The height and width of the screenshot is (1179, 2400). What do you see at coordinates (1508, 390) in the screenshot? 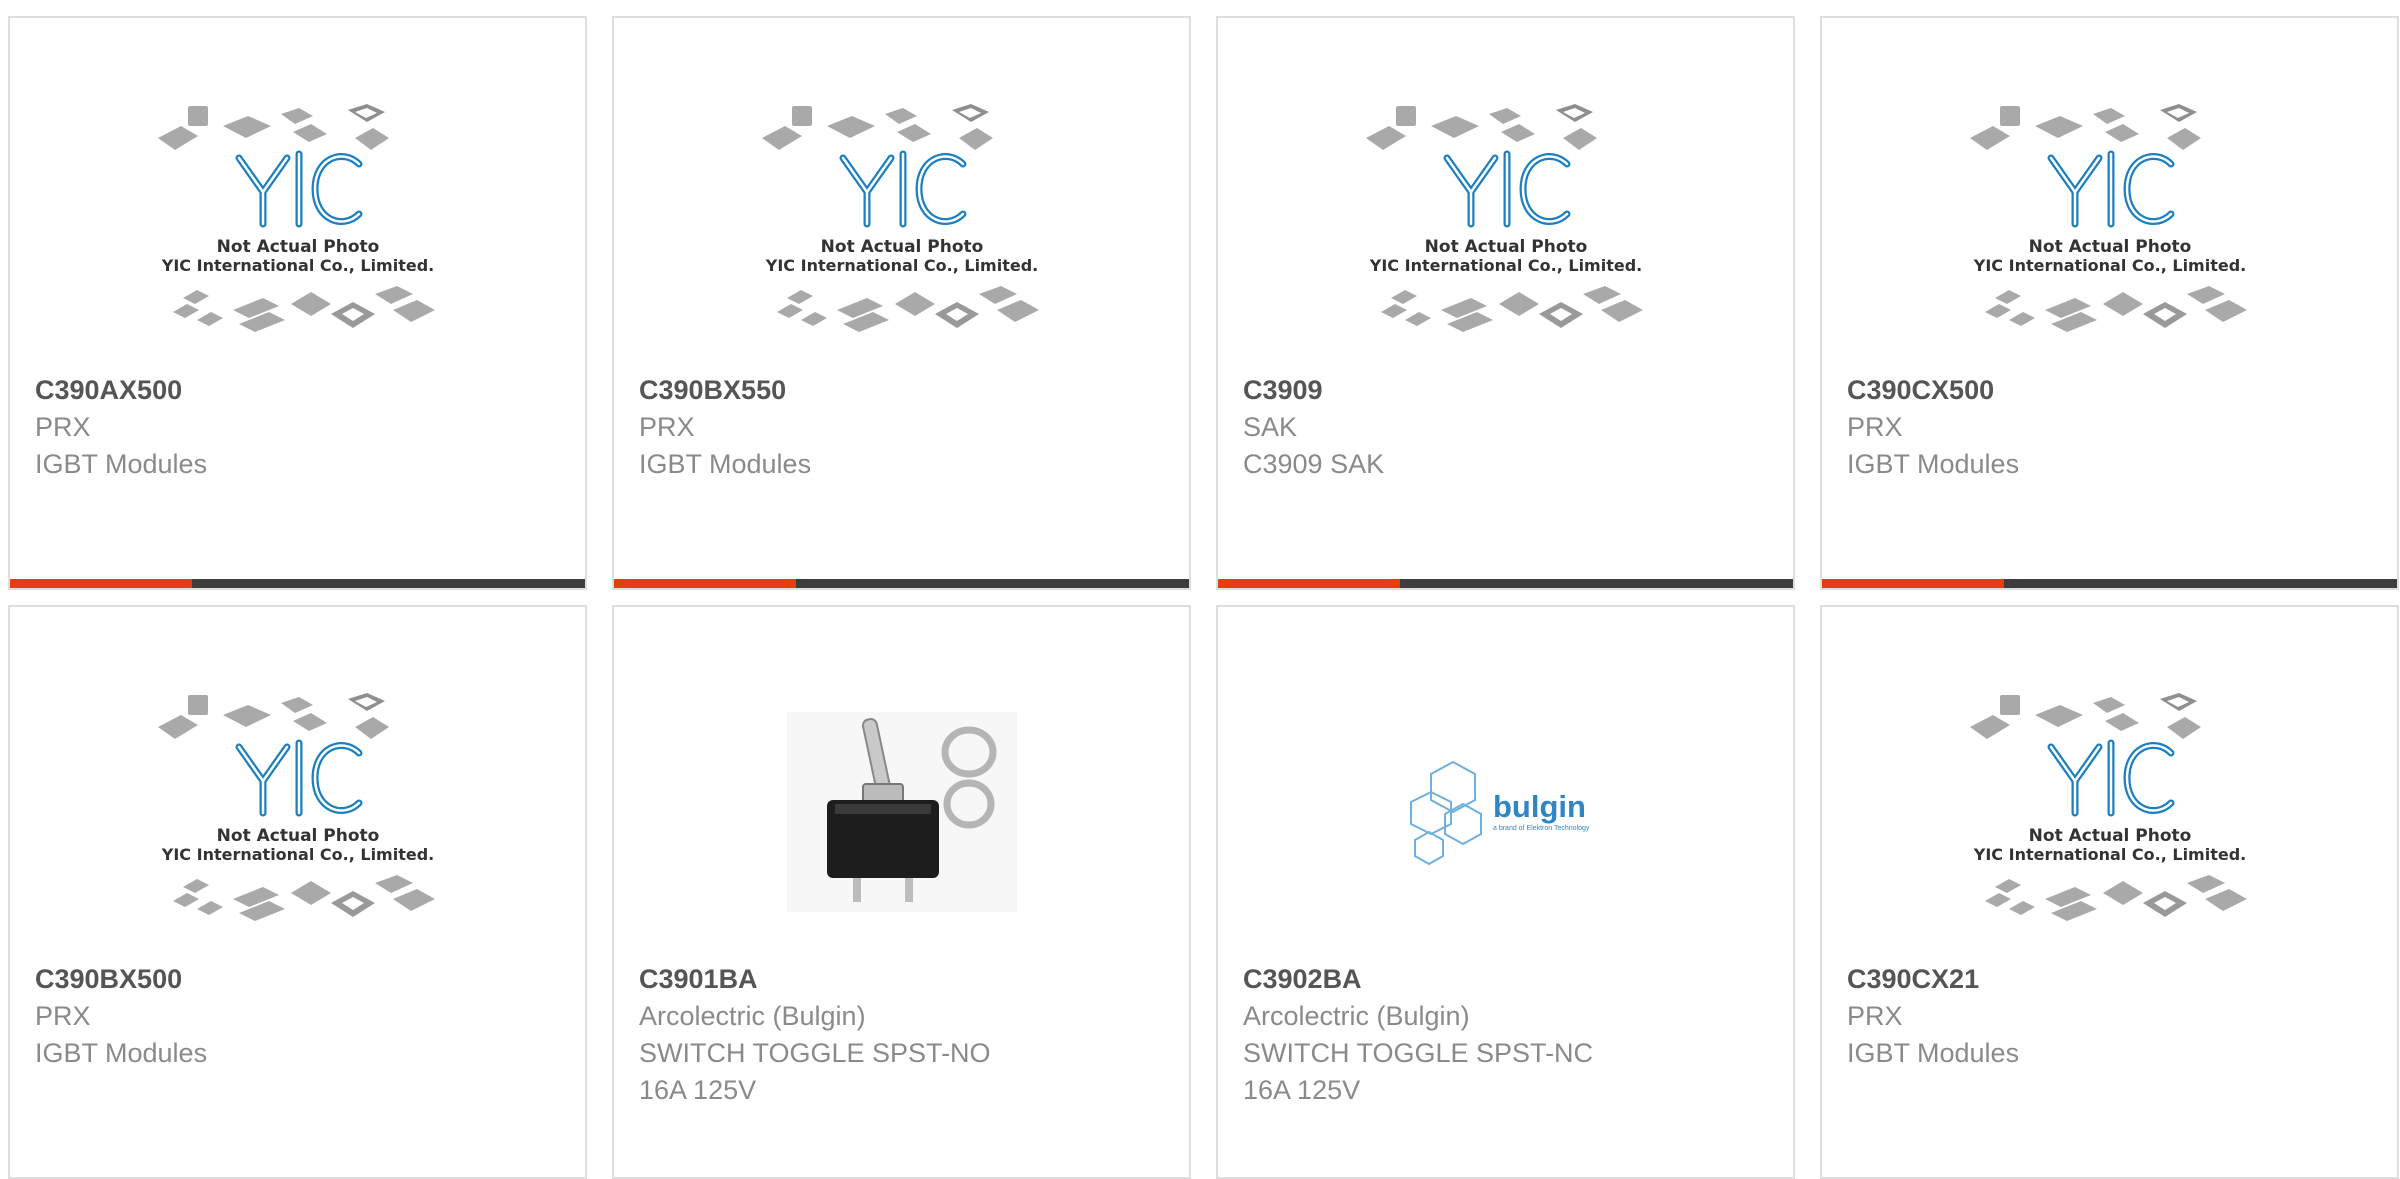
I see `part-number-link: C3909` at bounding box center [1508, 390].